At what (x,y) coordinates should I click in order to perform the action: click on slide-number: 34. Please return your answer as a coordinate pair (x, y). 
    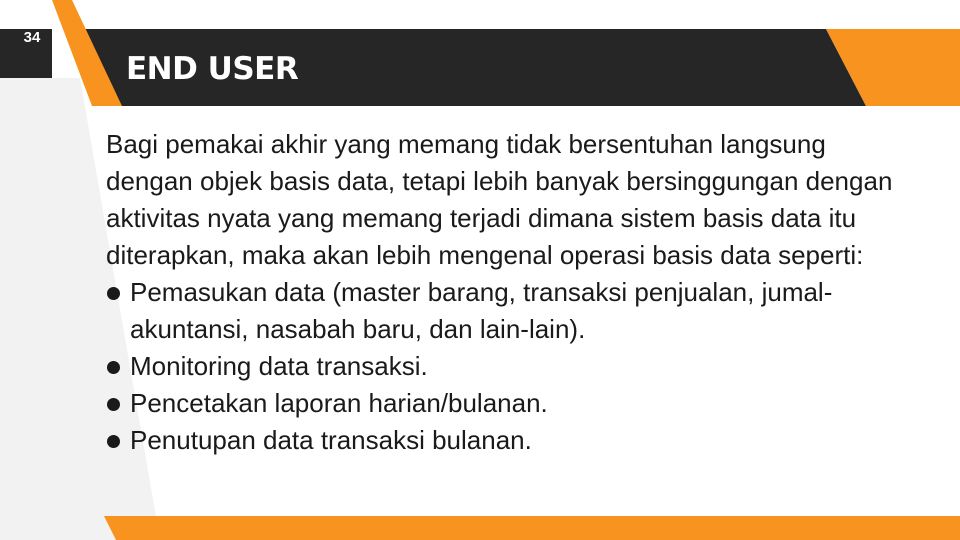
    Looking at the image, I should click on (32, 37).